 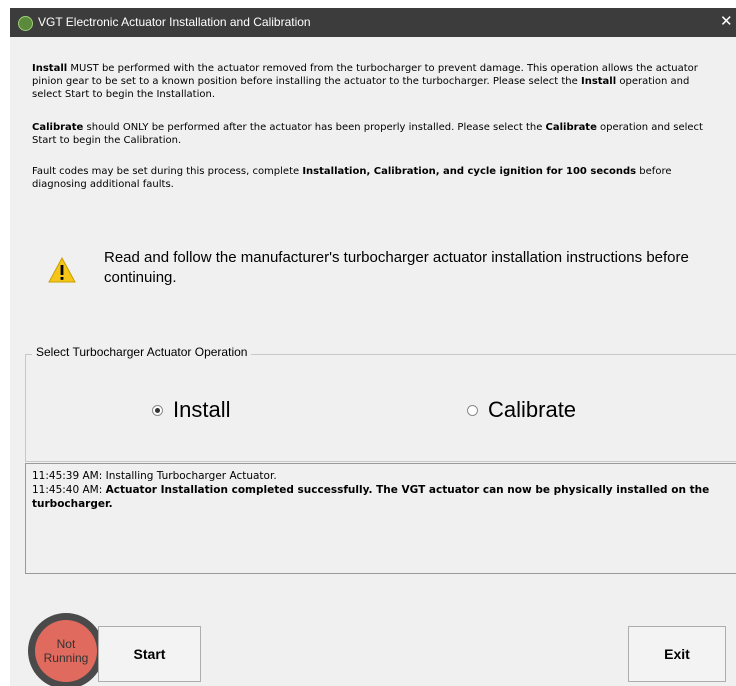 What do you see at coordinates (201, 410) in the screenshot?
I see `install-radio-label: Install` at bounding box center [201, 410].